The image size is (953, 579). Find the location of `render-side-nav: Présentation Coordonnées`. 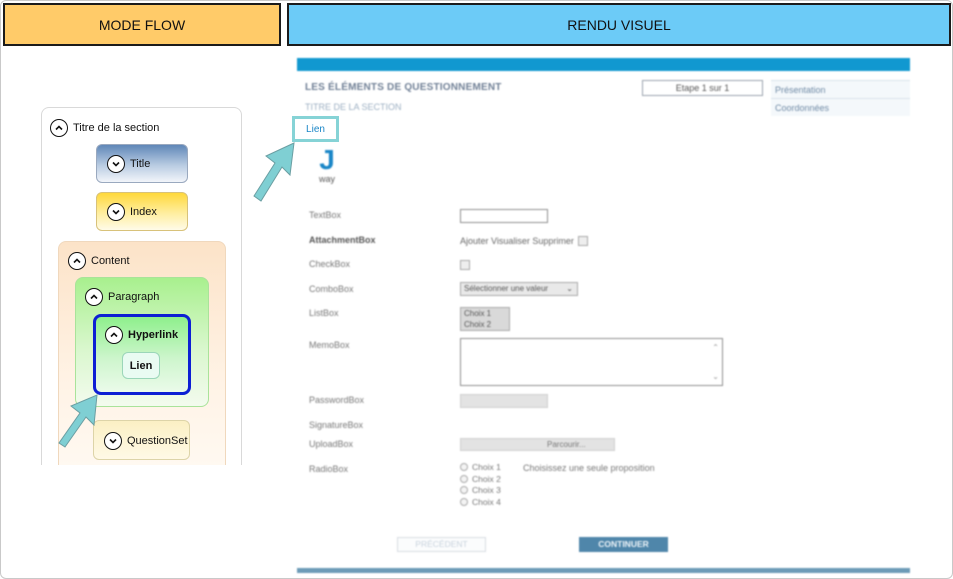

render-side-nav: Présentation Coordonnées is located at coordinates (840, 98).